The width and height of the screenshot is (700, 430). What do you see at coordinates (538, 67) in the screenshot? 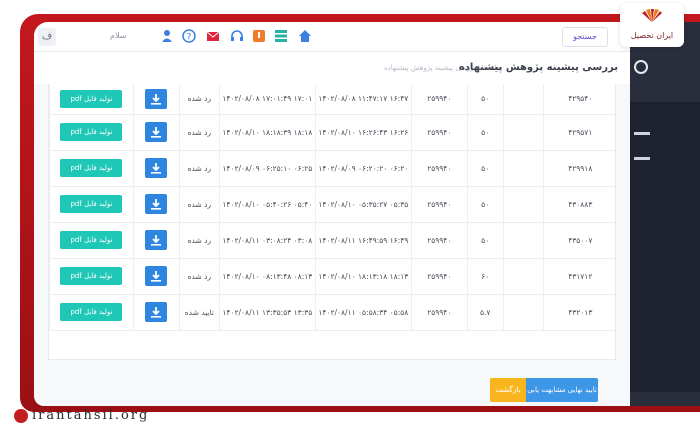
I see `page-title: بررسی پیشینه پژوهش پیشنهاده` at bounding box center [538, 67].